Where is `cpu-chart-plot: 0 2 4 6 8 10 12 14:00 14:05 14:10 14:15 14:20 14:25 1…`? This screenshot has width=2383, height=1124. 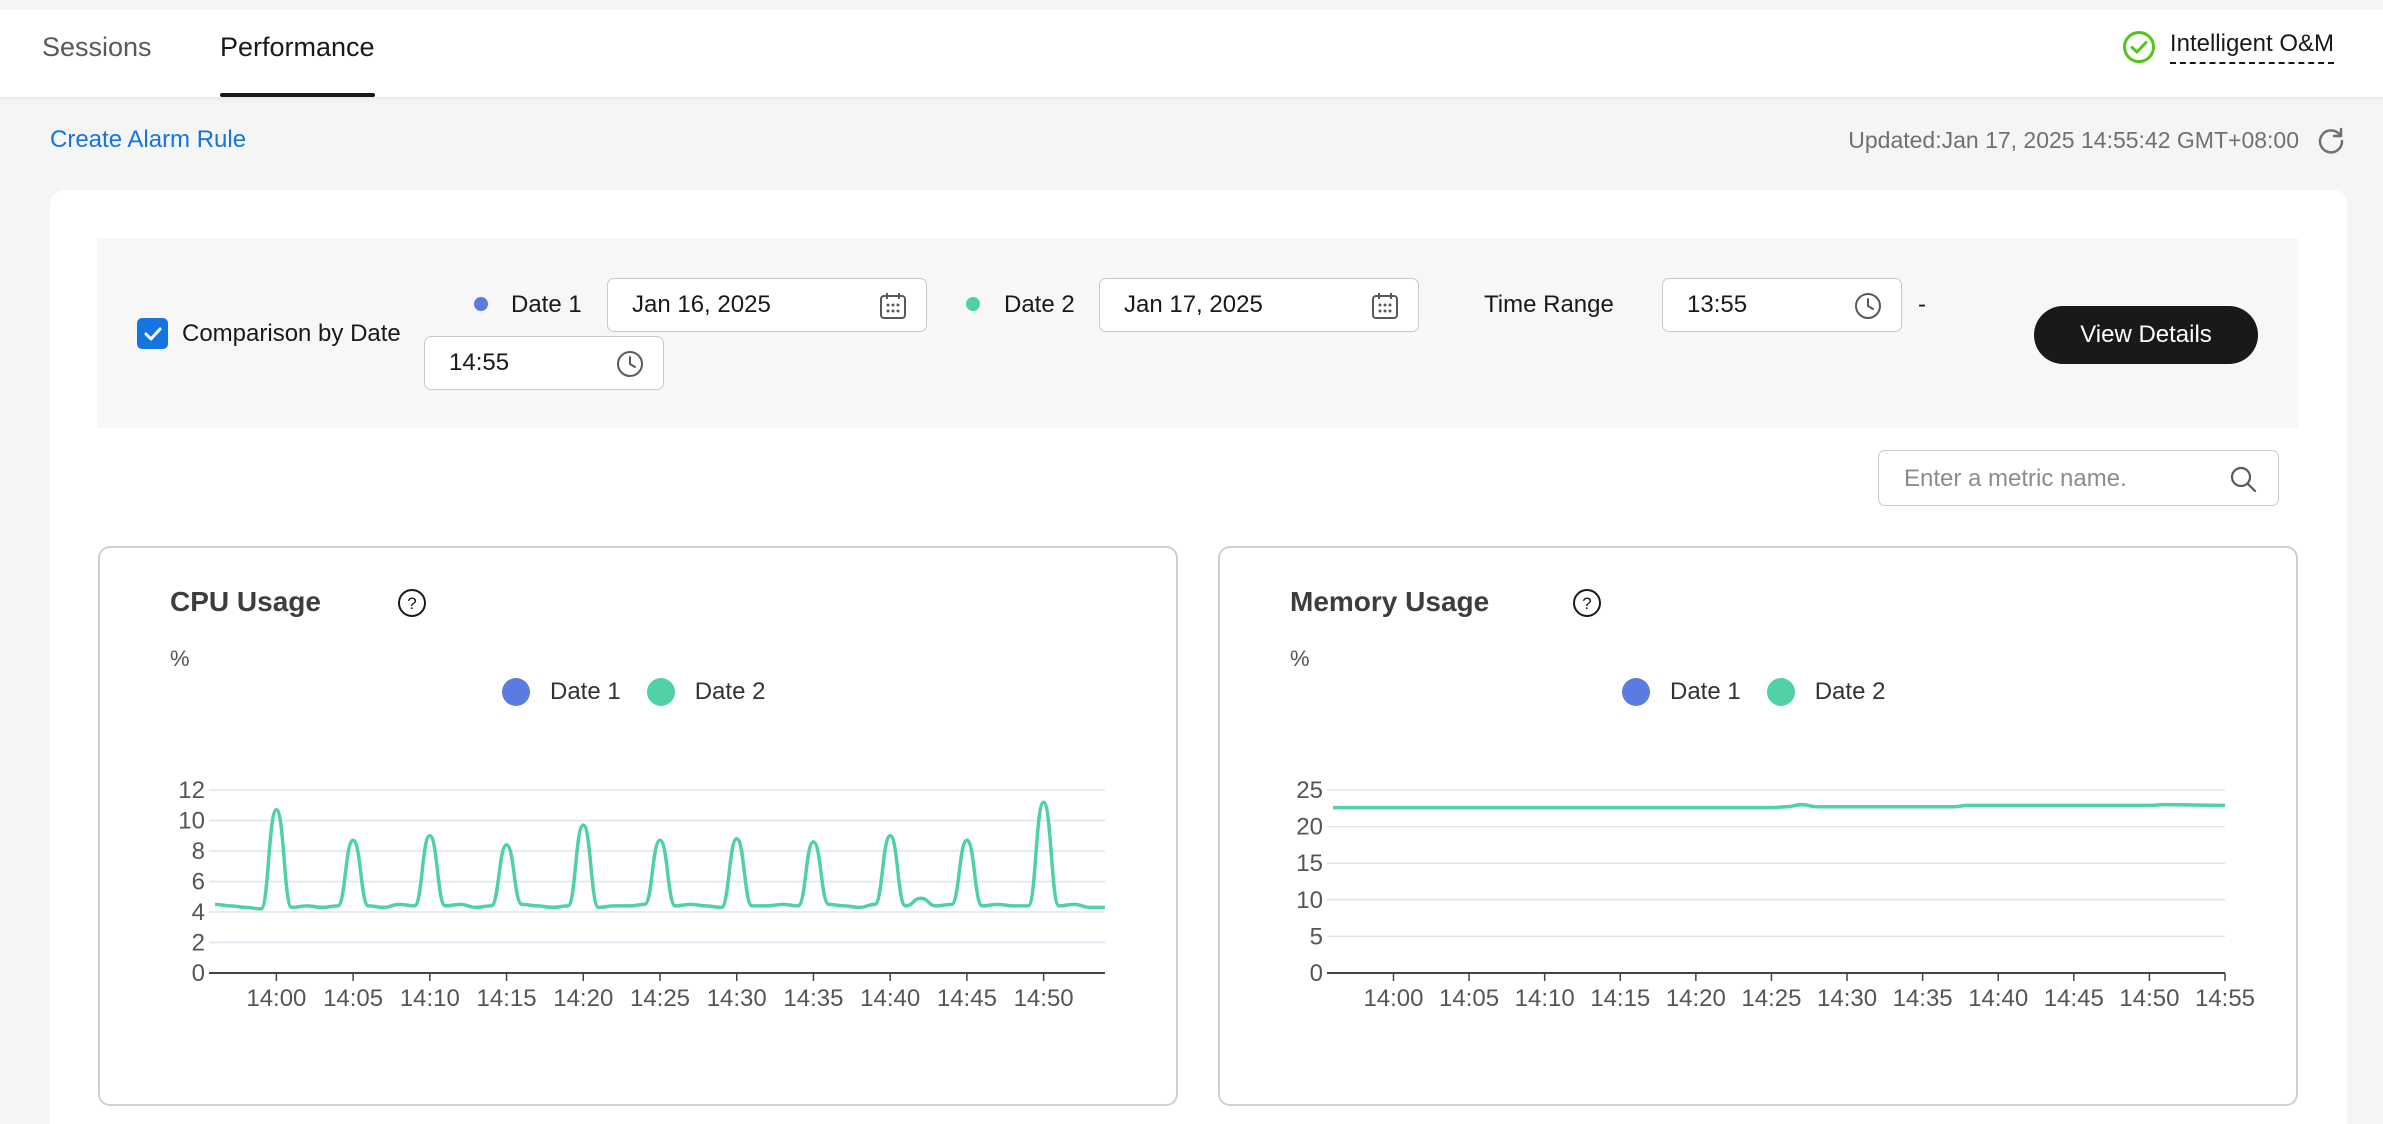 cpu-chart-plot: 0 2 4 6 8 10 12 14:00 14:05 14:10 14:15 14:20 14:25 1… is located at coordinates (641, 894).